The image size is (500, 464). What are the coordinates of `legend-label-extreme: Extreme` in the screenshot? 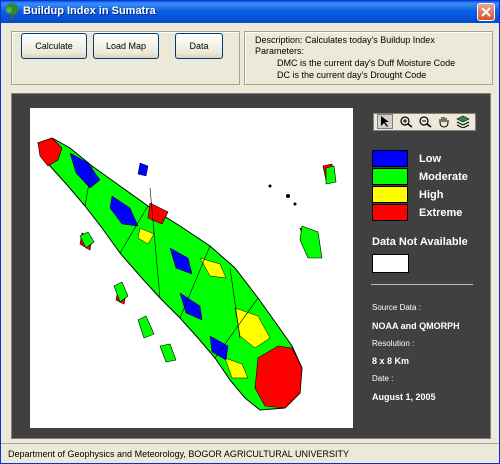 It's located at (441, 213).